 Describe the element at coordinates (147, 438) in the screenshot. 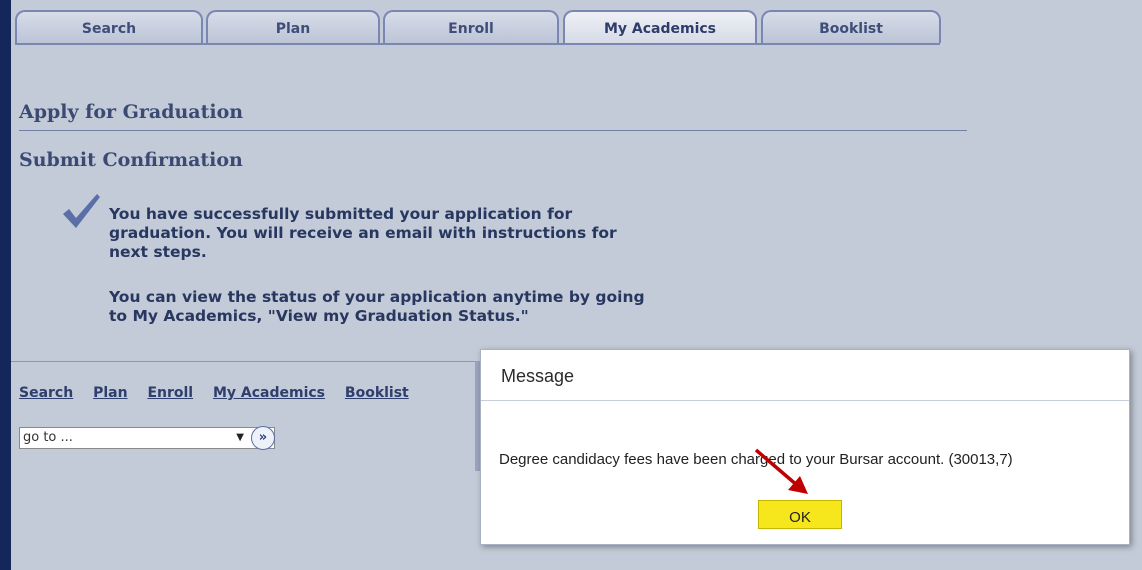

I see `goto-select: go to ... ▼` at that location.